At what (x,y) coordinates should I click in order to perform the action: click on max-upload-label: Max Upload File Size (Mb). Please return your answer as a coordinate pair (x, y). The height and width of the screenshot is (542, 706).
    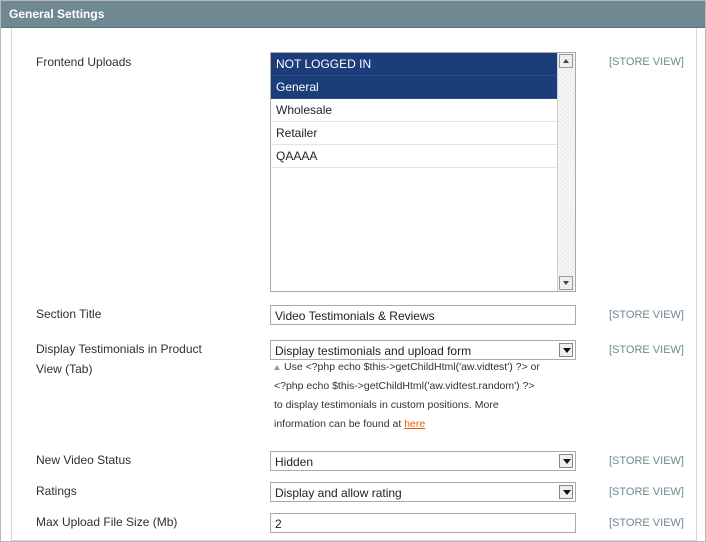
    Looking at the image, I should click on (107, 522).